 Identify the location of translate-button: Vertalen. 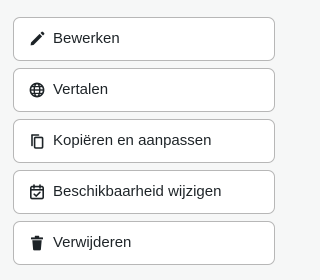
(144, 90).